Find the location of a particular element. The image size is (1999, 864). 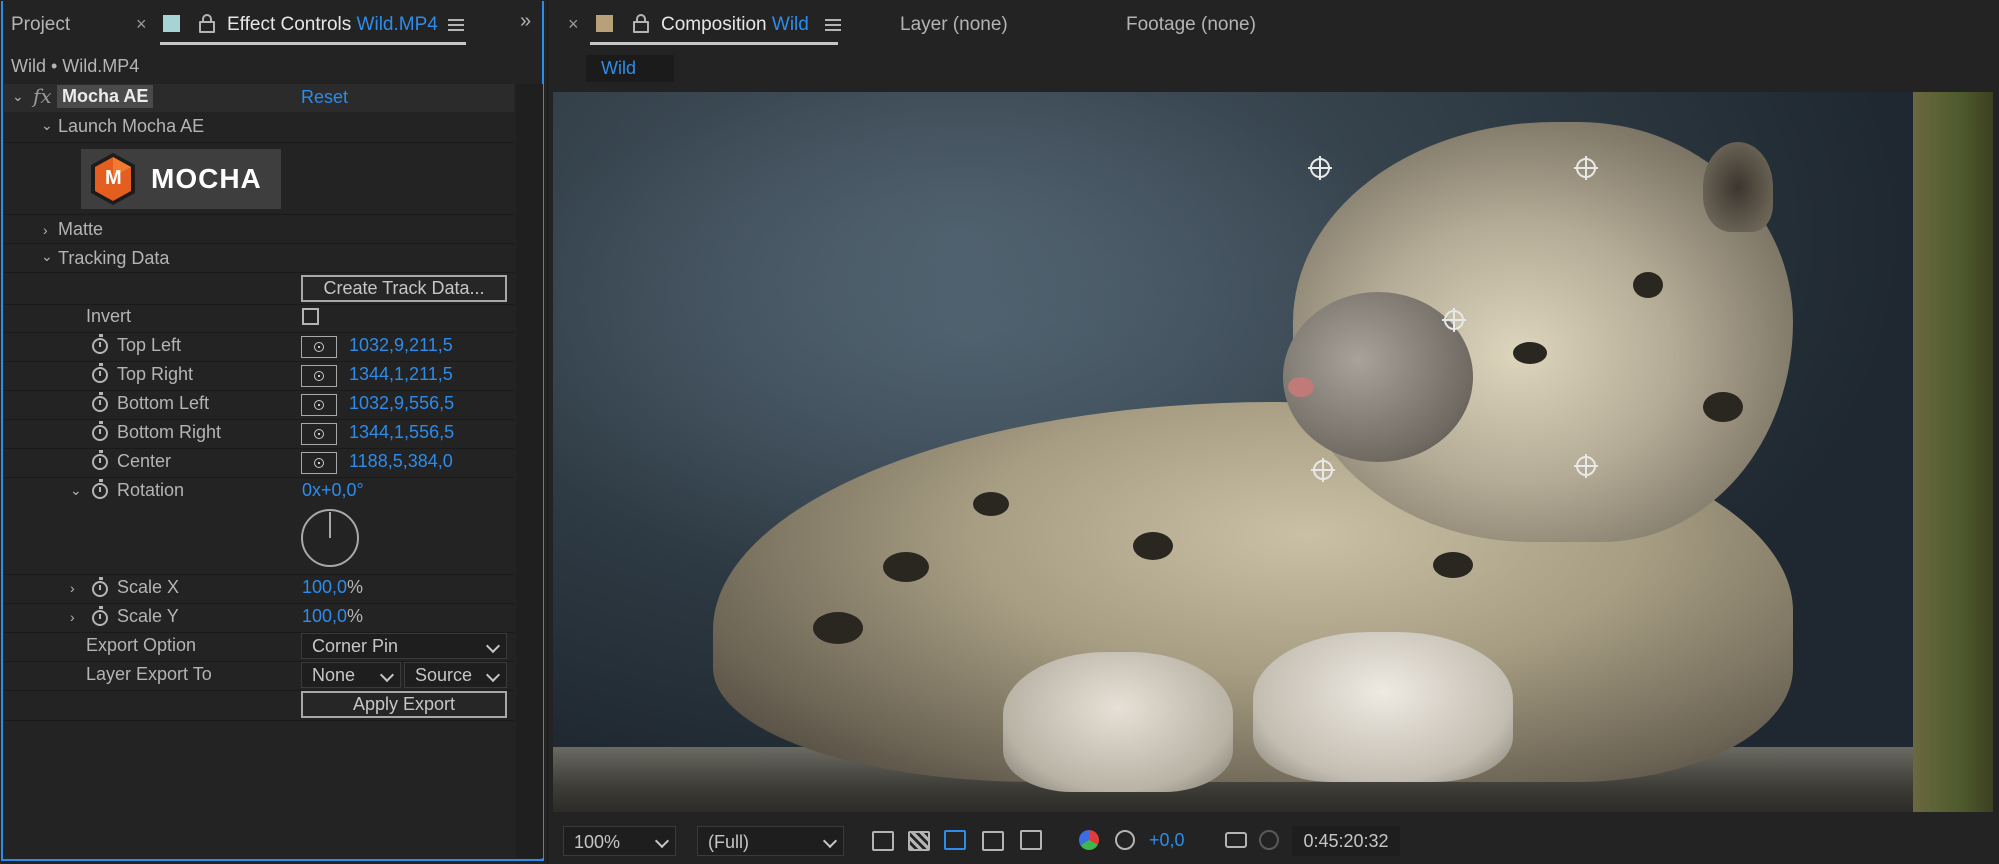

active-tab-underline is located at coordinates (313, 43).